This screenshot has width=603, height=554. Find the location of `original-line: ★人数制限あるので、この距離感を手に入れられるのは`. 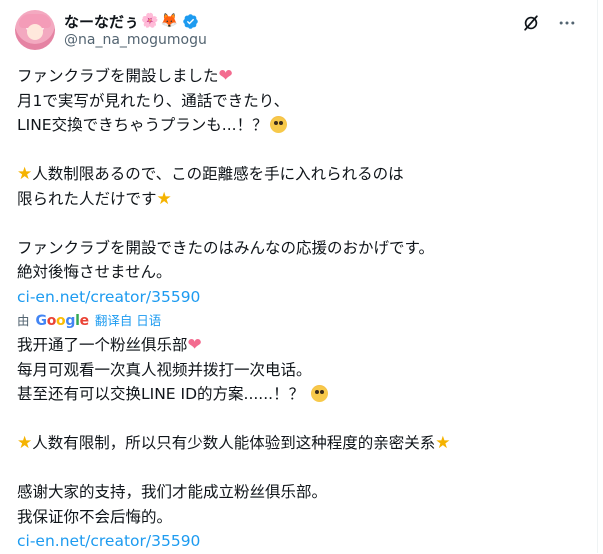

original-line: ★人数制限あるので、この距離感を手に入れられるのは is located at coordinates (302, 174).